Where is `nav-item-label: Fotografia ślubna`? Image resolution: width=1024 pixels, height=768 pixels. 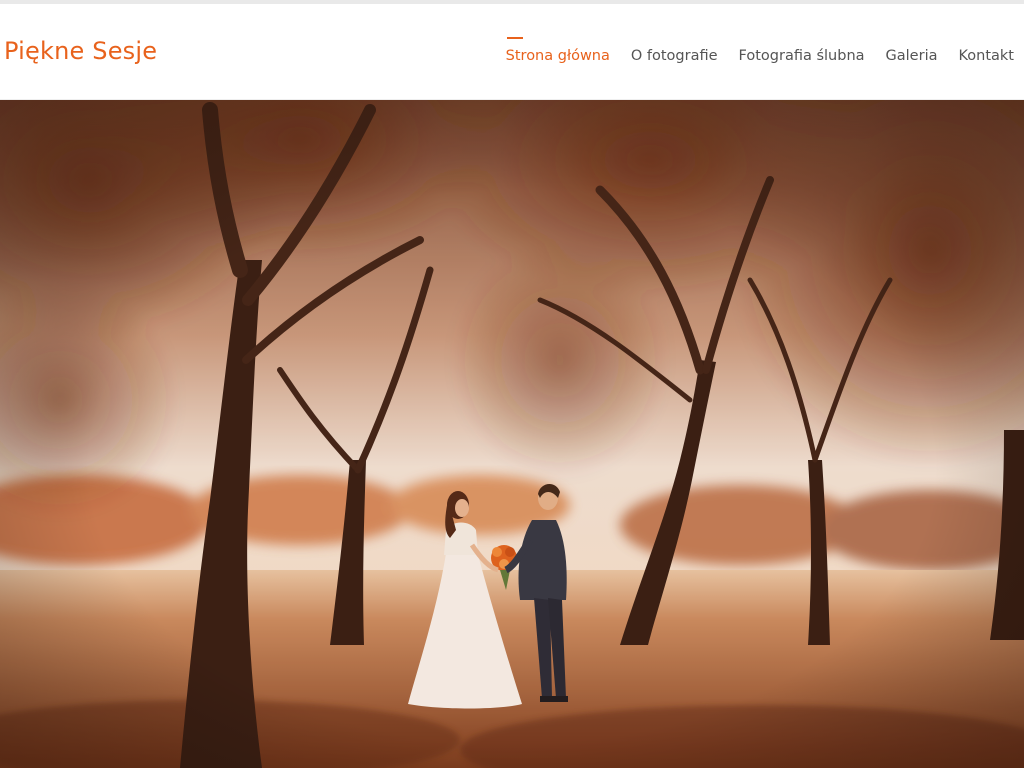 nav-item-label: Fotografia ślubna is located at coordinates (801, 56).